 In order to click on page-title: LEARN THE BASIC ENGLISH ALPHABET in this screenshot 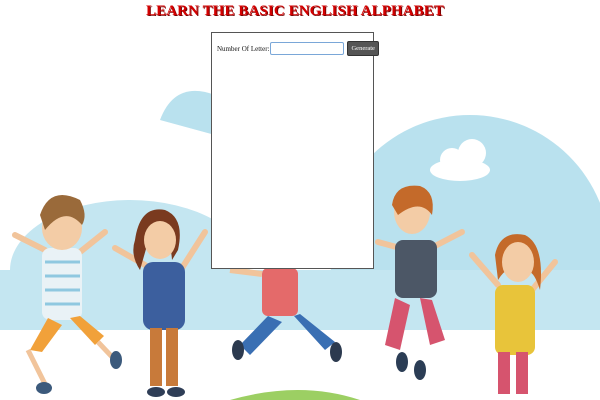, I will do `click(294, 11)`.